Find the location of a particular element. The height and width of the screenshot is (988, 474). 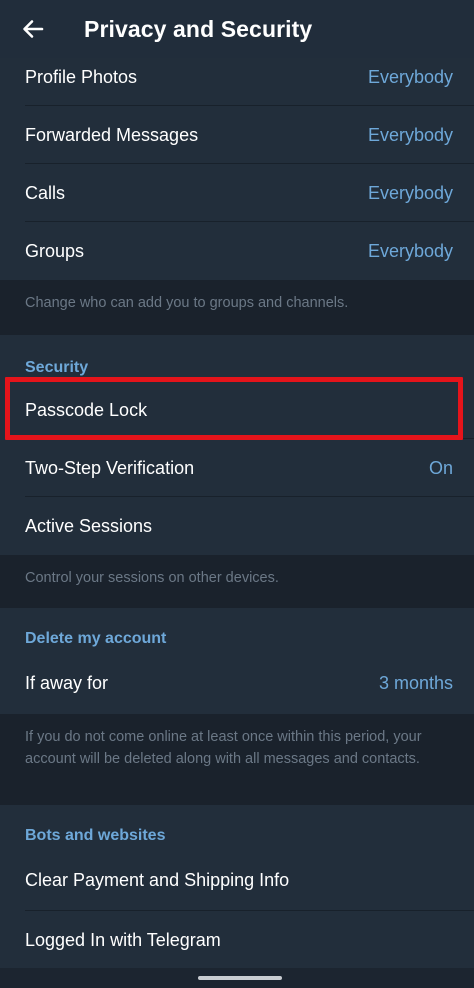

delete-account-card: Delete my account If away for 3 months is located at coordinates (237, 661).